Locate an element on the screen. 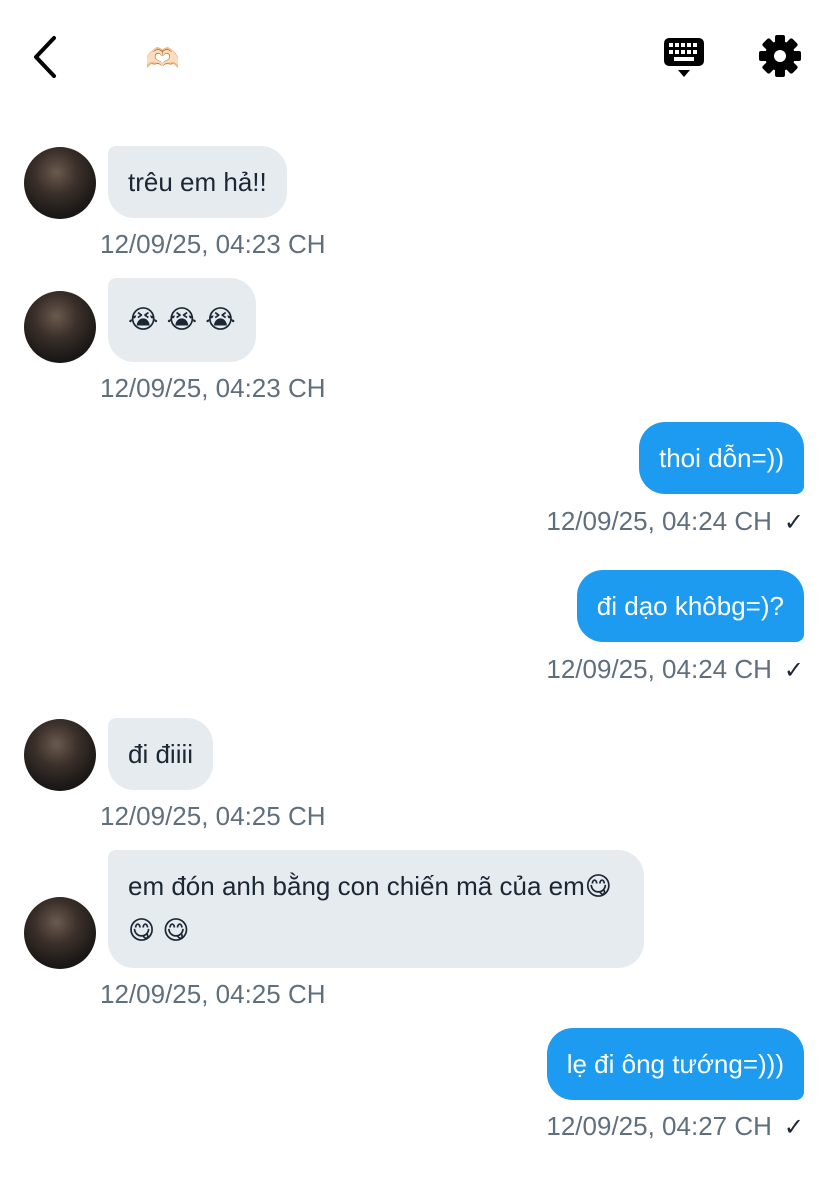 This screenshot has height=1192, width=828. message-timestamp-row: 12/09/25, 04:27 CH ✓ is located at coordinates (675, 1127).